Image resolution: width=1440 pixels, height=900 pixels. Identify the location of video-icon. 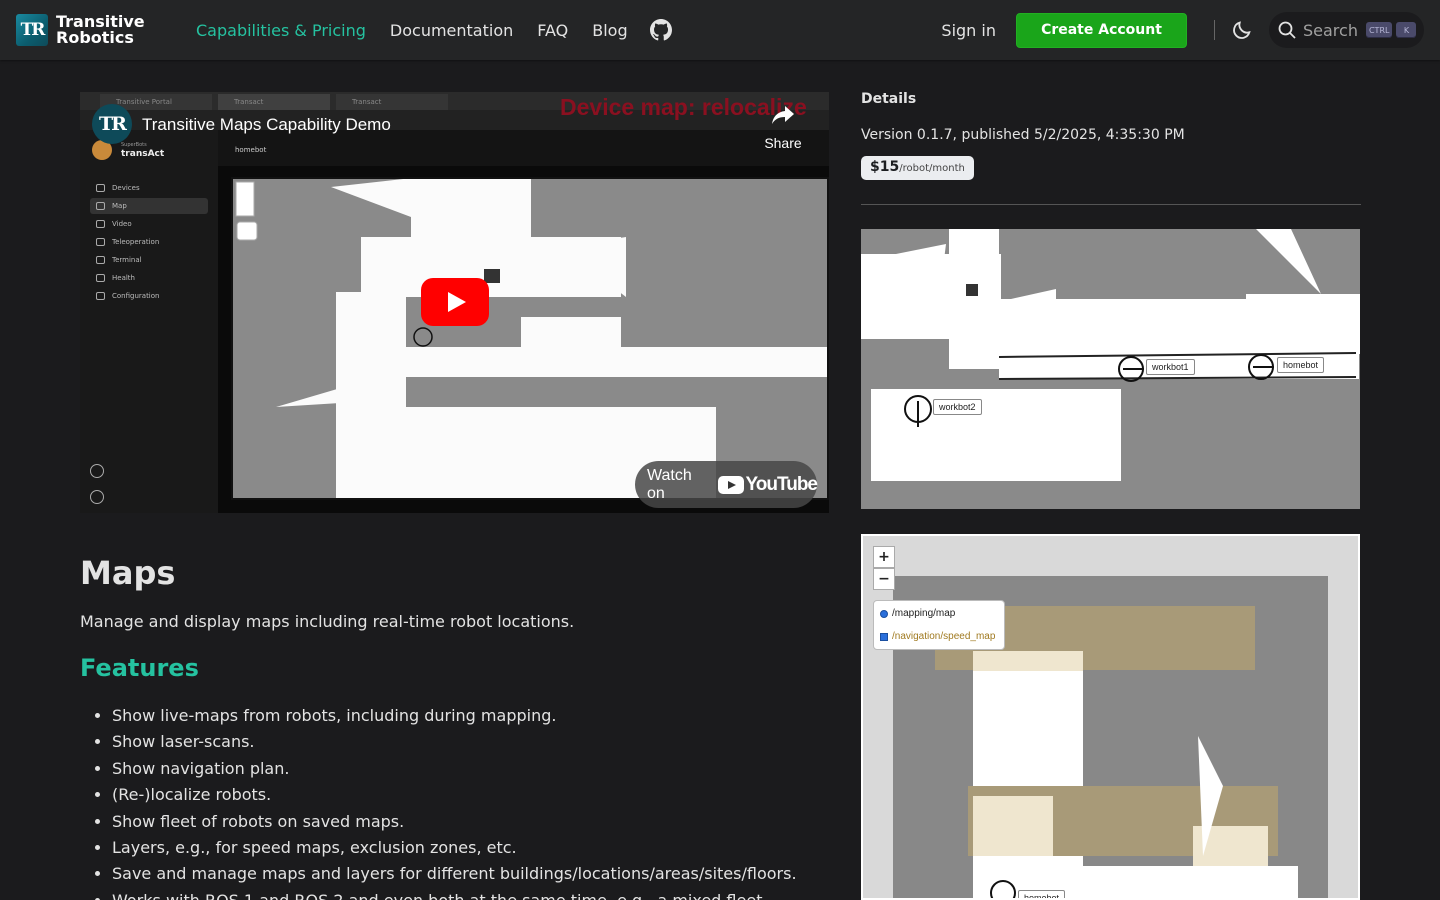
(100, 224).